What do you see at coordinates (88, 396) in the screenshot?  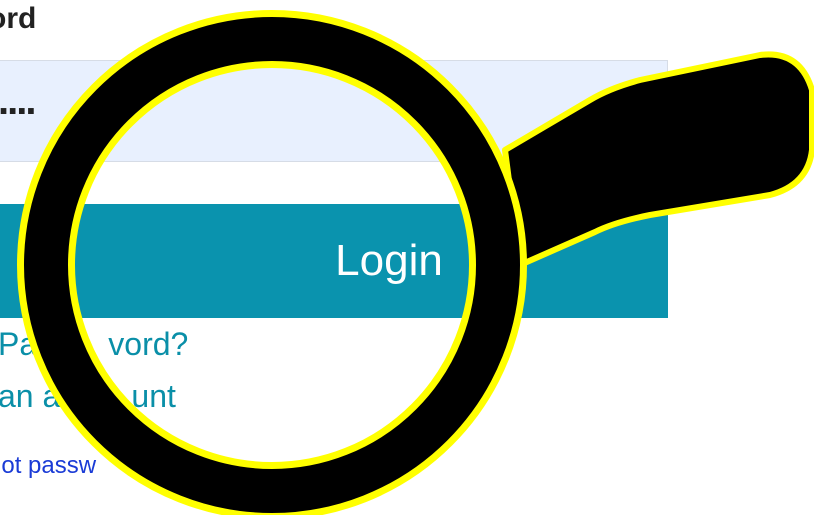 I see `create-account-link: an a unt` at bounding box center [88, 396].